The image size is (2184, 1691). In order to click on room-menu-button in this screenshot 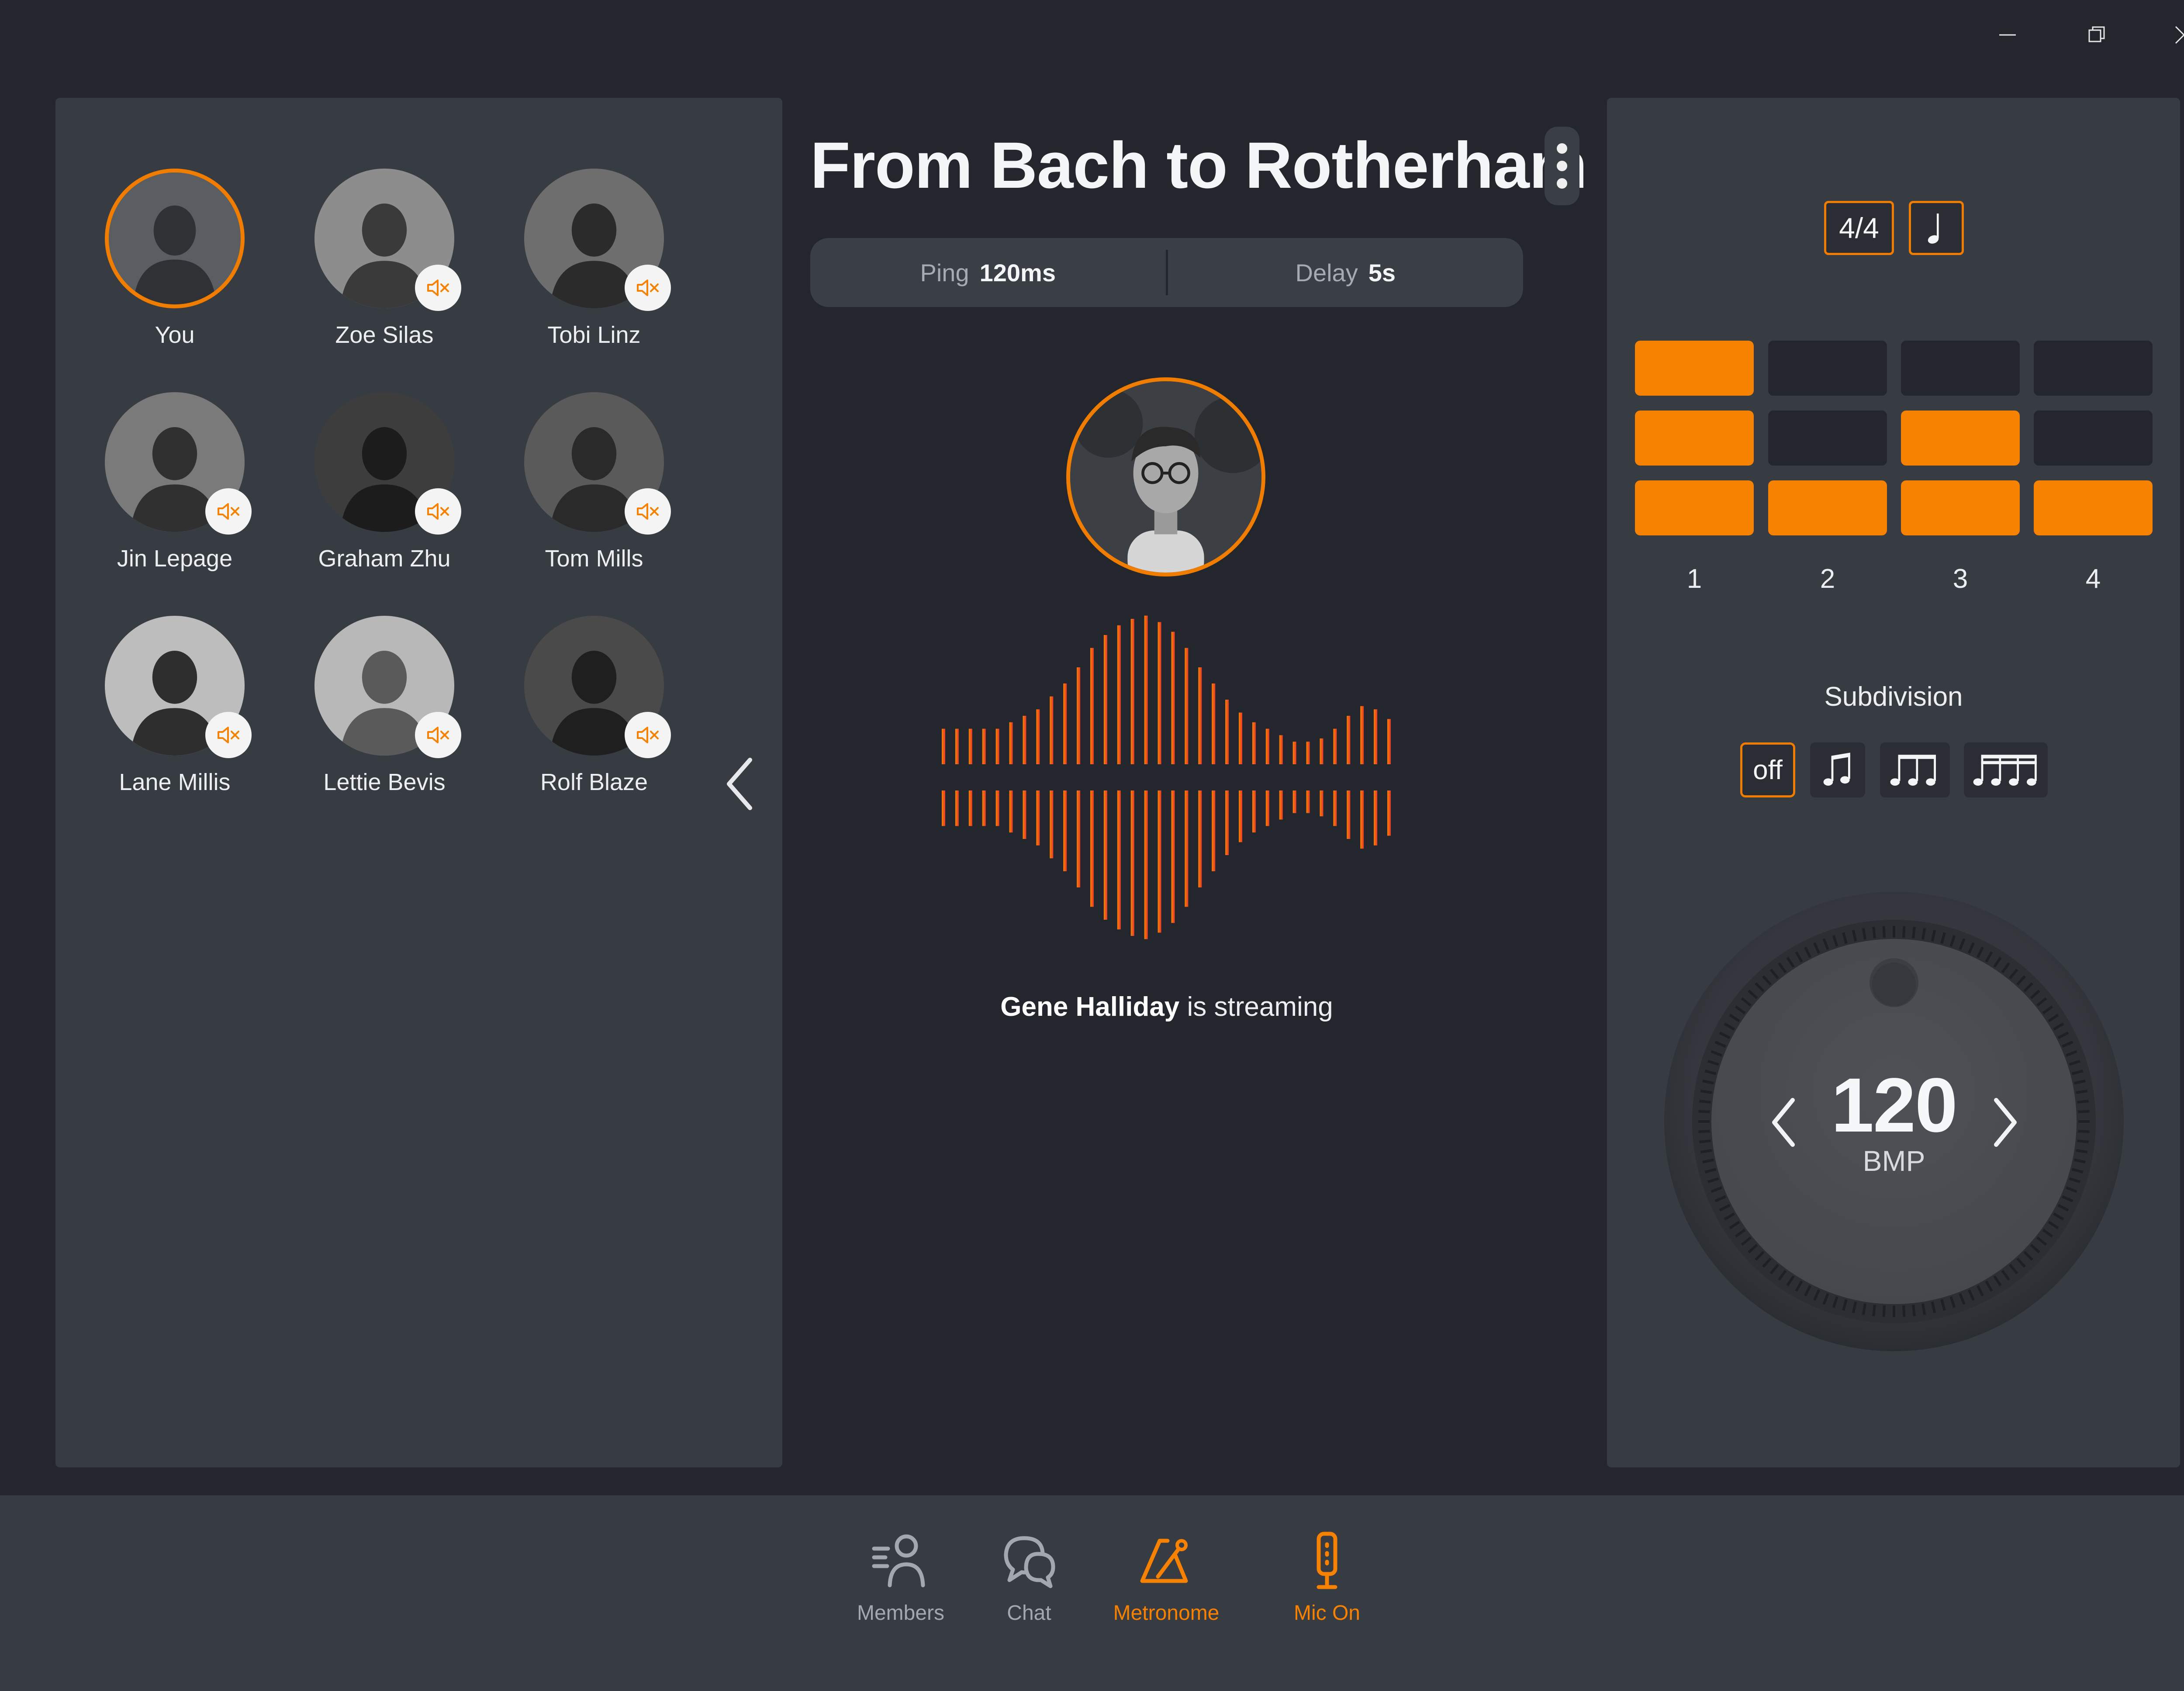, I will do `click(1562, 166)`.